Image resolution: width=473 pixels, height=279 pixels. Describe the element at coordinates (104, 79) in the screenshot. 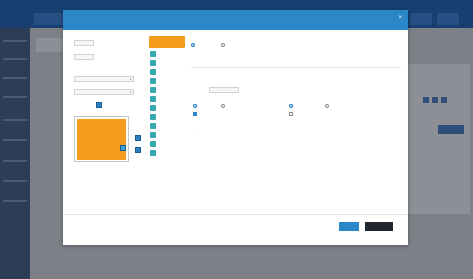

I see `field3-select: ▾` at that location.